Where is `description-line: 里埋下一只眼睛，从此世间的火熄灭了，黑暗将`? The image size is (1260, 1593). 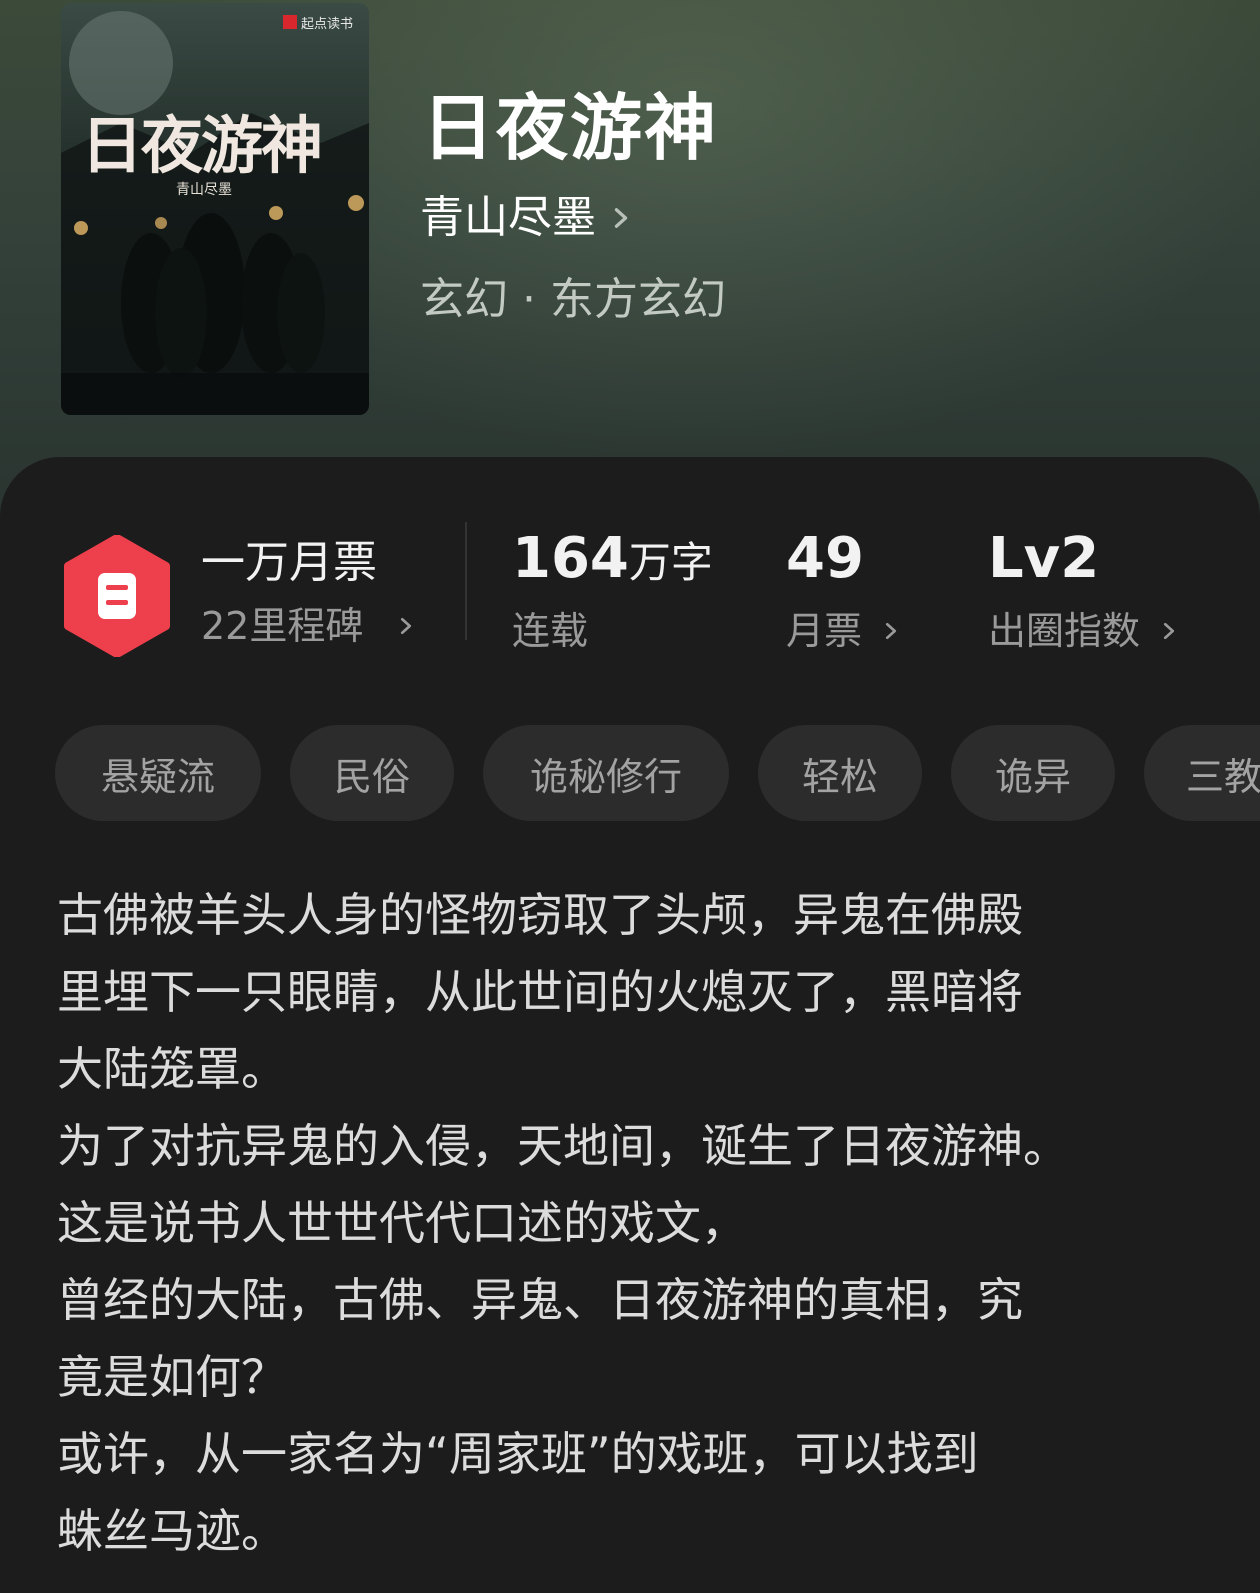
description-line: 里埋下一只眼睛，从此世间的火熄灭了，黑暗将 is located at coordinates (540, 992).